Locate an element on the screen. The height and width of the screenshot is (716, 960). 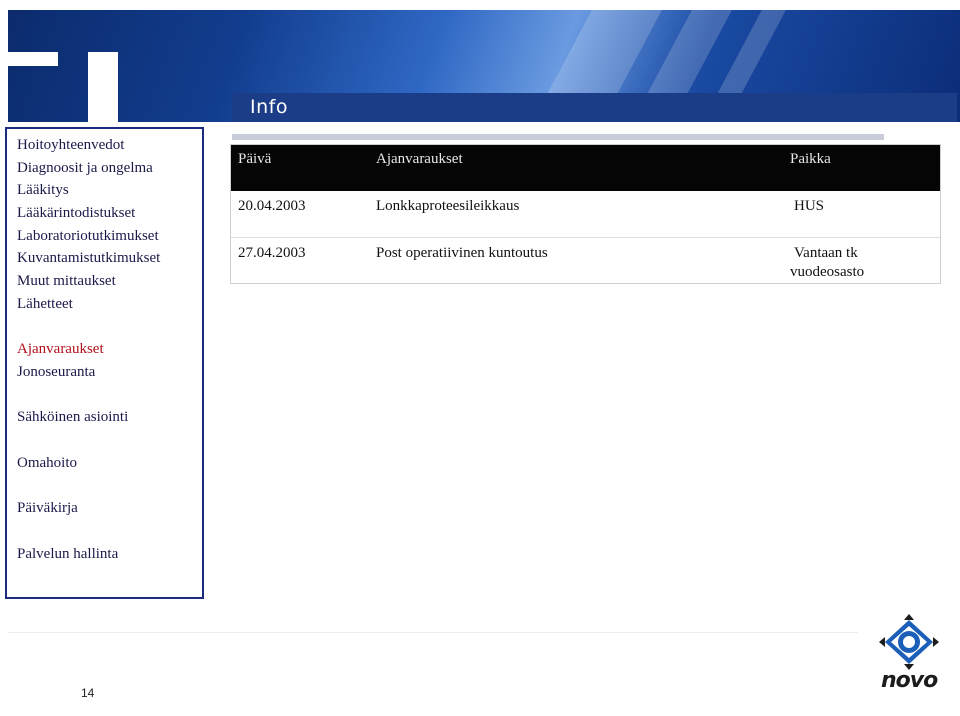
row-appointment: Post operatiivinen kuntoutus is located at coordinates (462, 253).